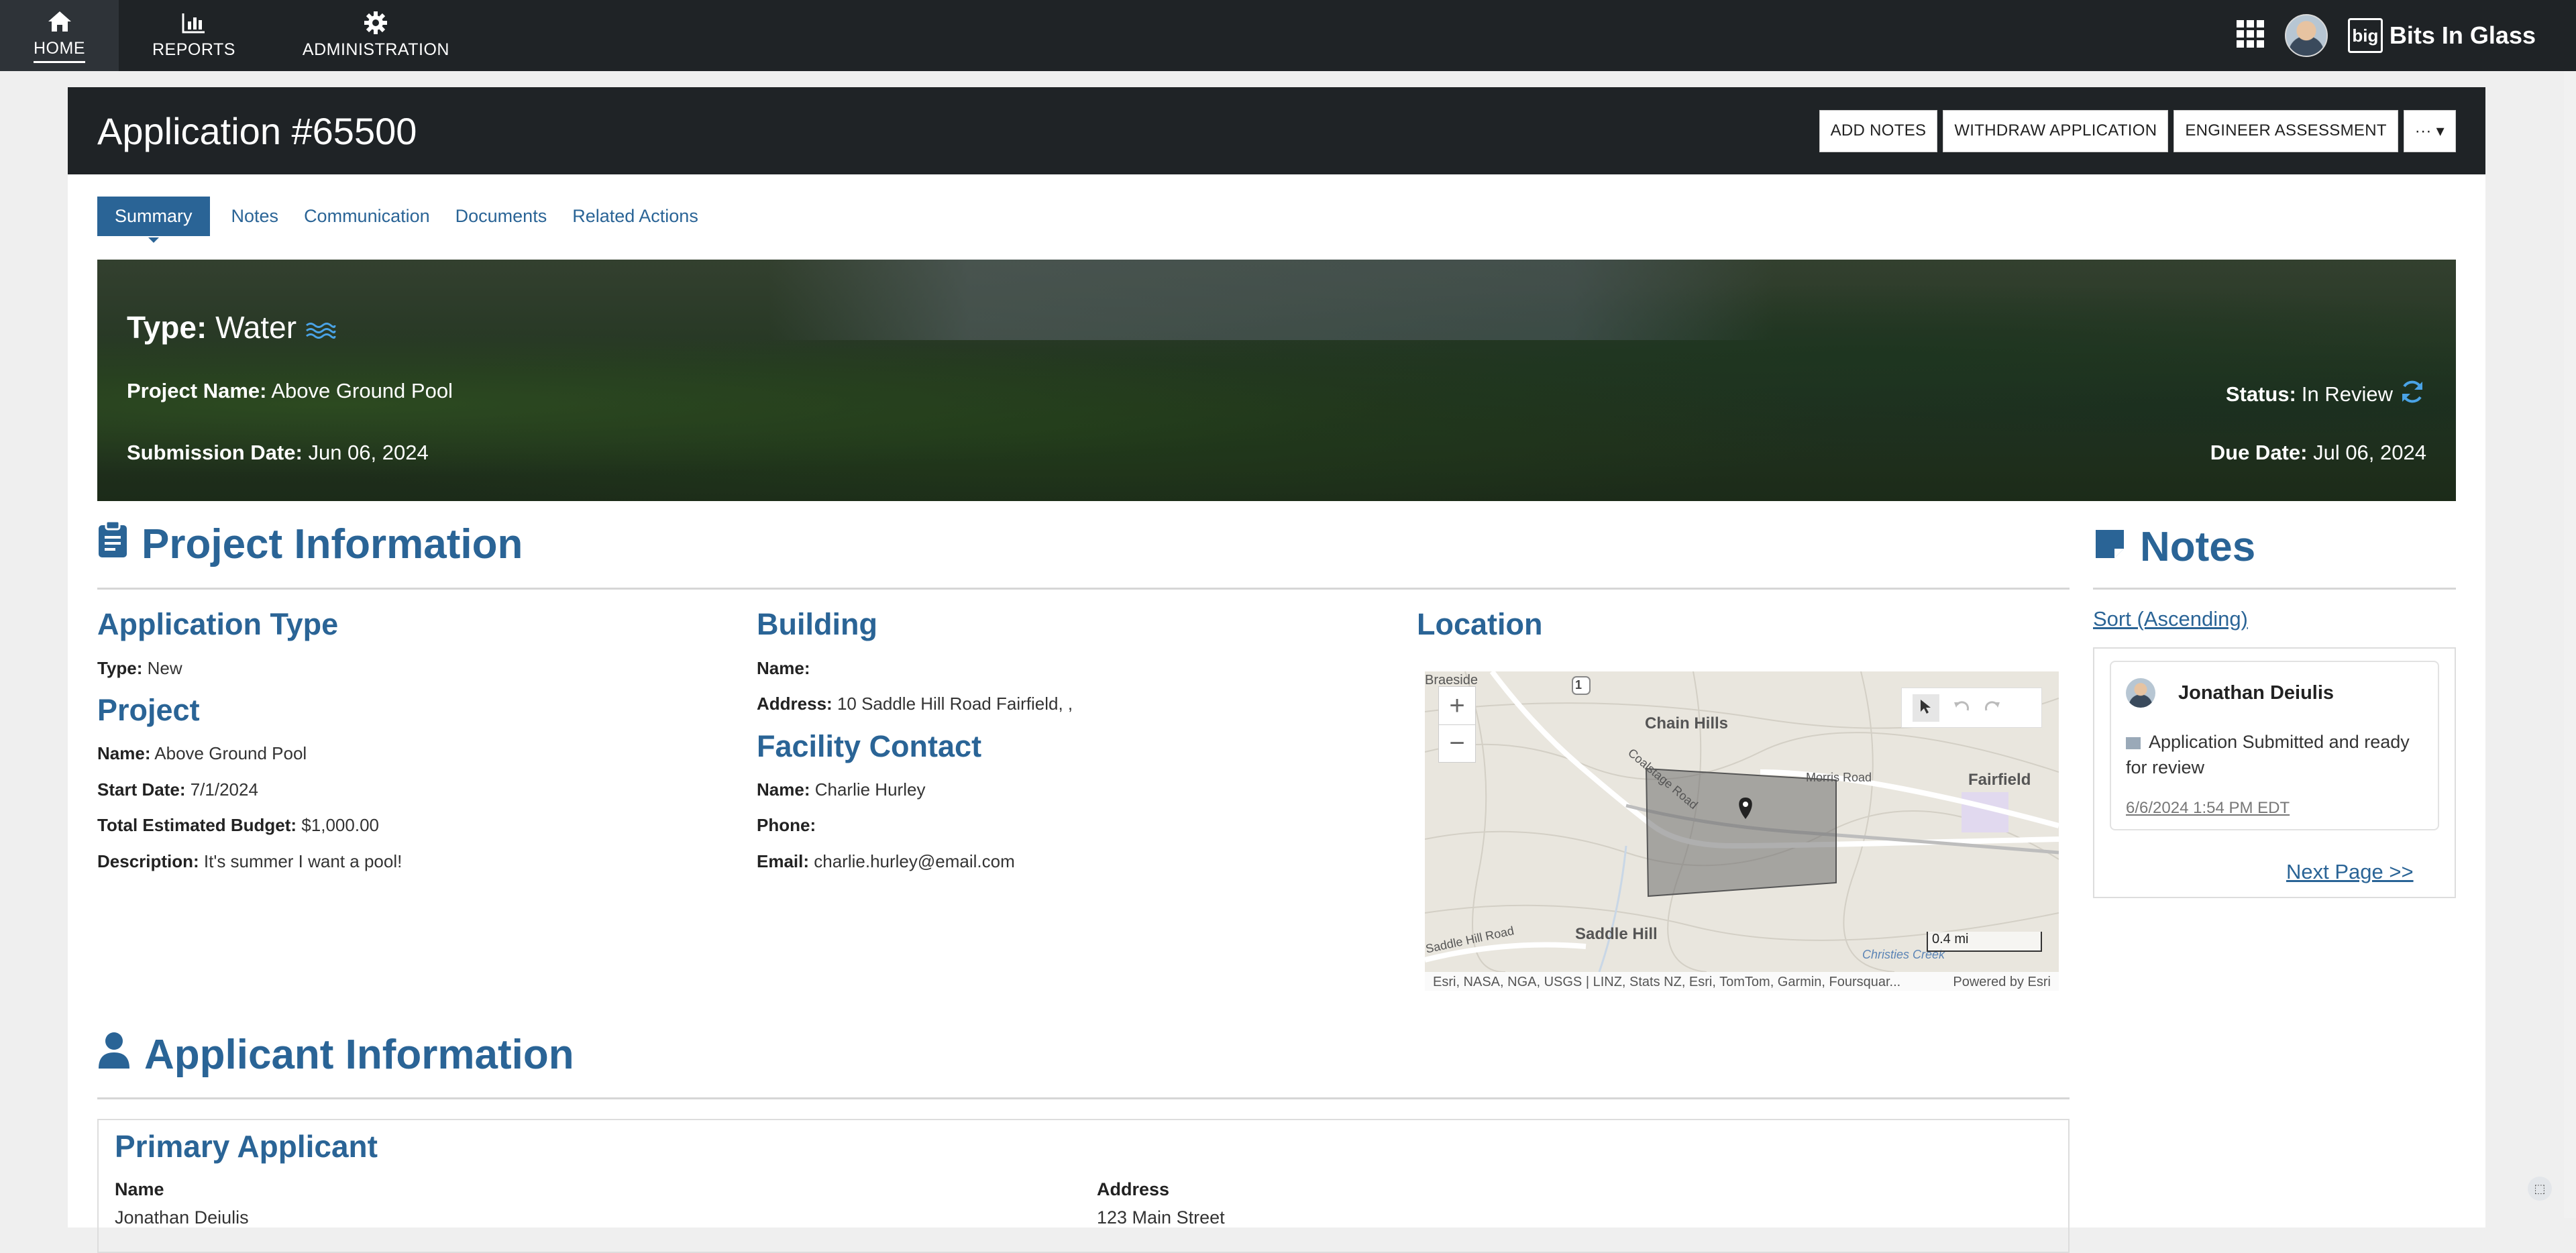  What do you see at coordinates (2306, 35) in the screenshot?
I see `user-avatar` at bounding box center [2306, 35].